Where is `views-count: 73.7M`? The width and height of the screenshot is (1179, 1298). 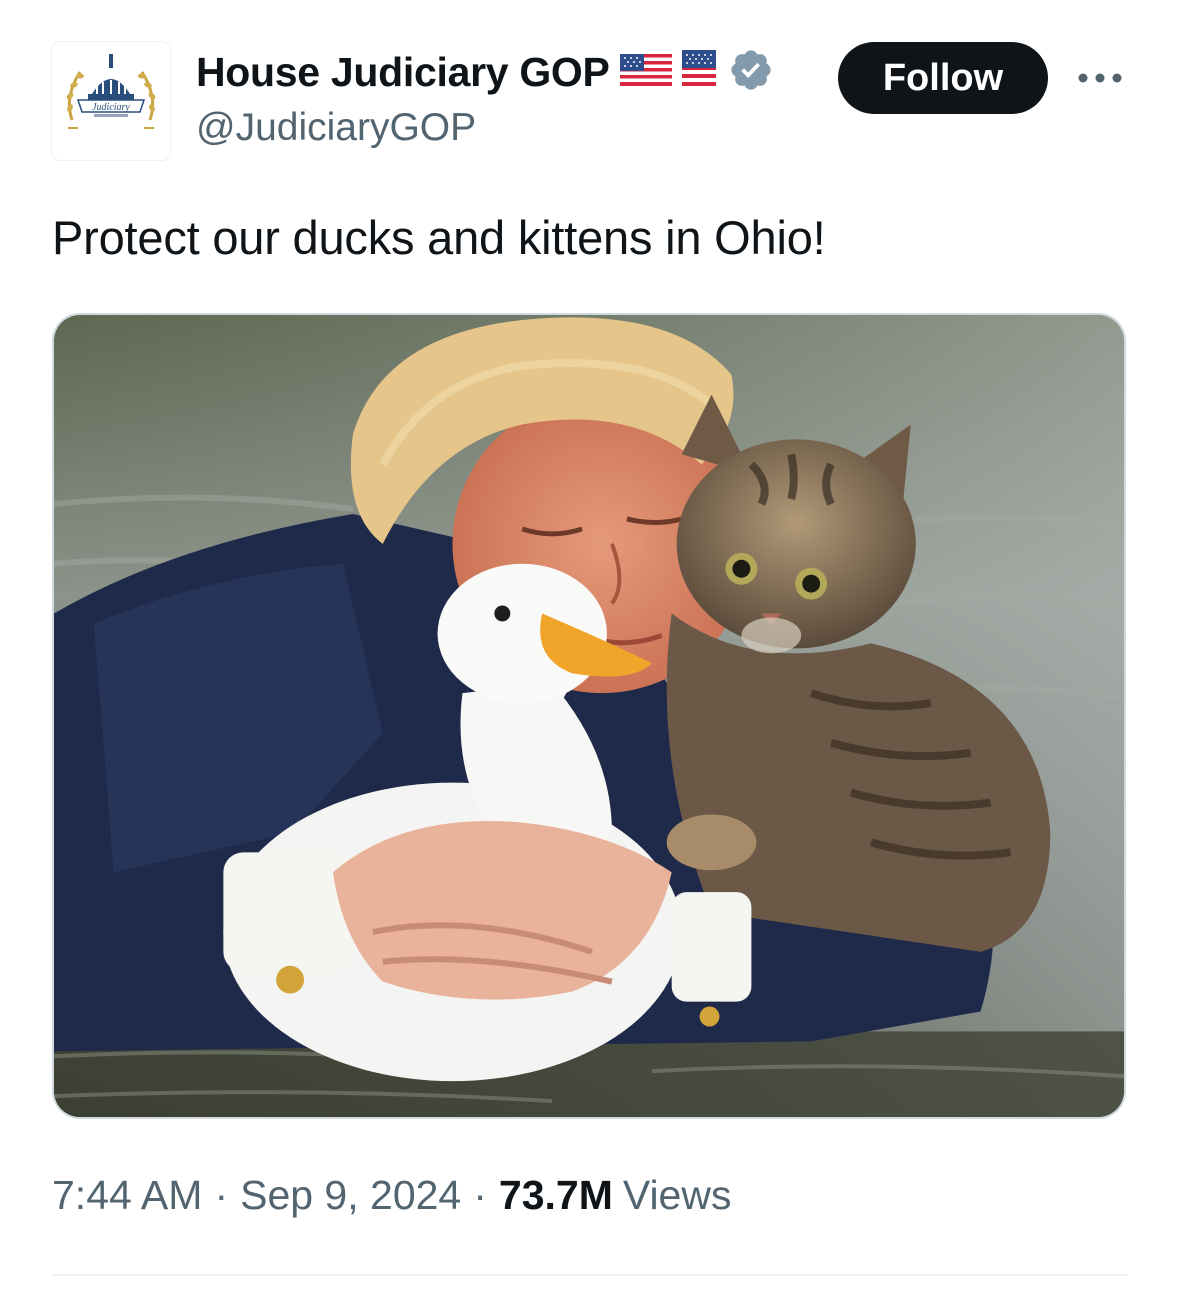 views-count: 73.7M is located at coordinates (555, 1195).